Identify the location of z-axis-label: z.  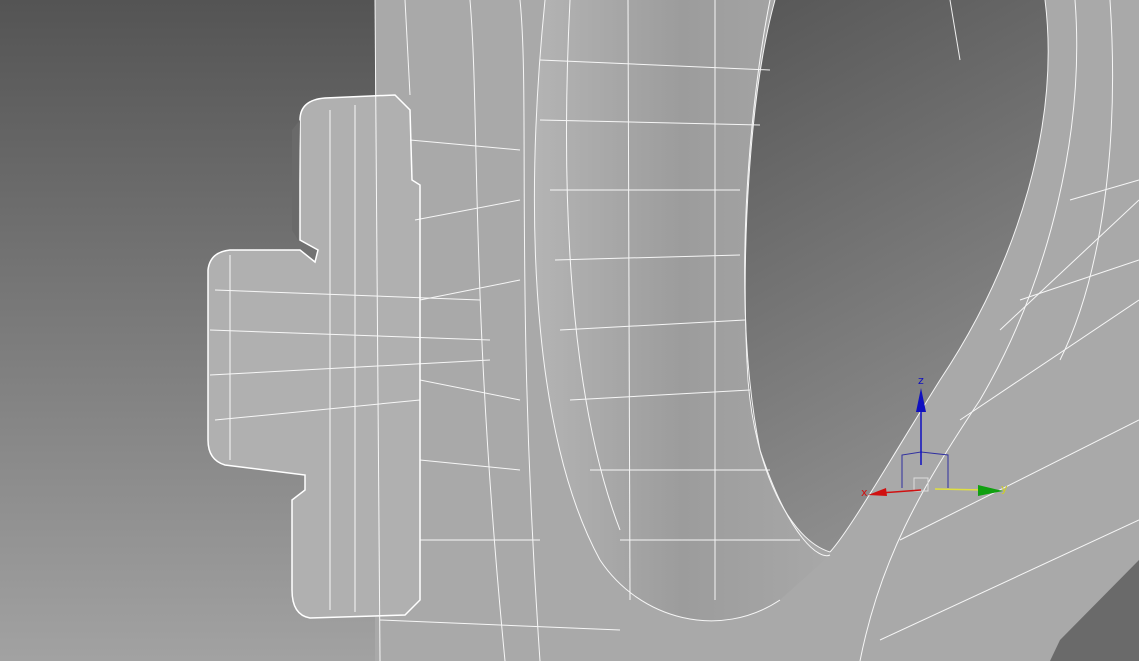
(921, 380).